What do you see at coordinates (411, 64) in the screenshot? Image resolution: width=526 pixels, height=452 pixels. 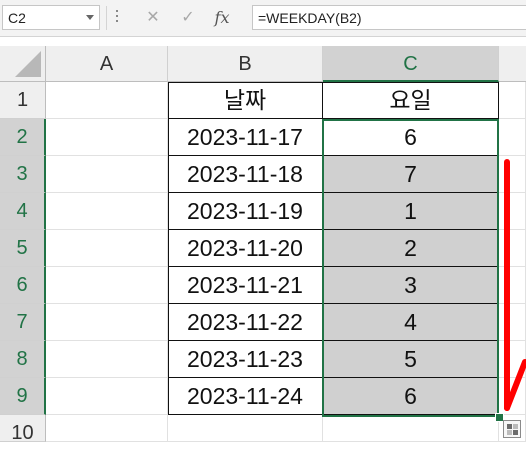 I see `column-header-c: C` at bounding box center [411, 64].